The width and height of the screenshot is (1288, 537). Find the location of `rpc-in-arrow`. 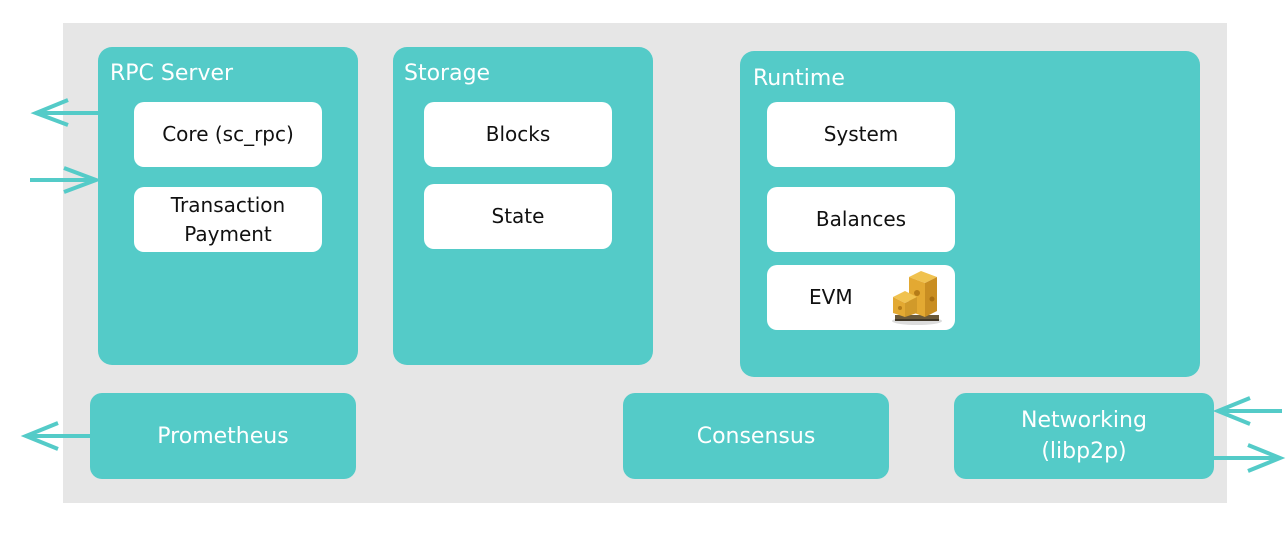

rpc-in-arrow is located at coordinates (66, 180).